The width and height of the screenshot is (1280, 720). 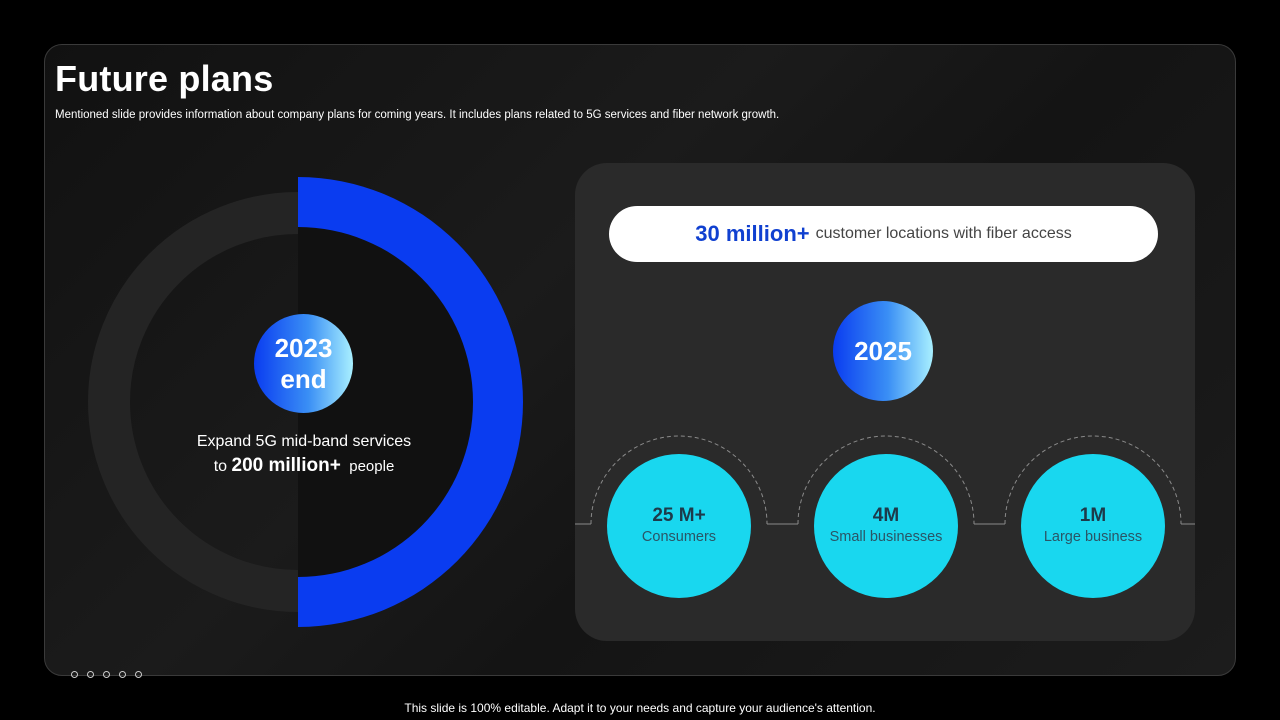 What do you see at coordinates (303, 347) in the screenshot?
I see `badge-year: 2023` at bounding box center [303, 347].